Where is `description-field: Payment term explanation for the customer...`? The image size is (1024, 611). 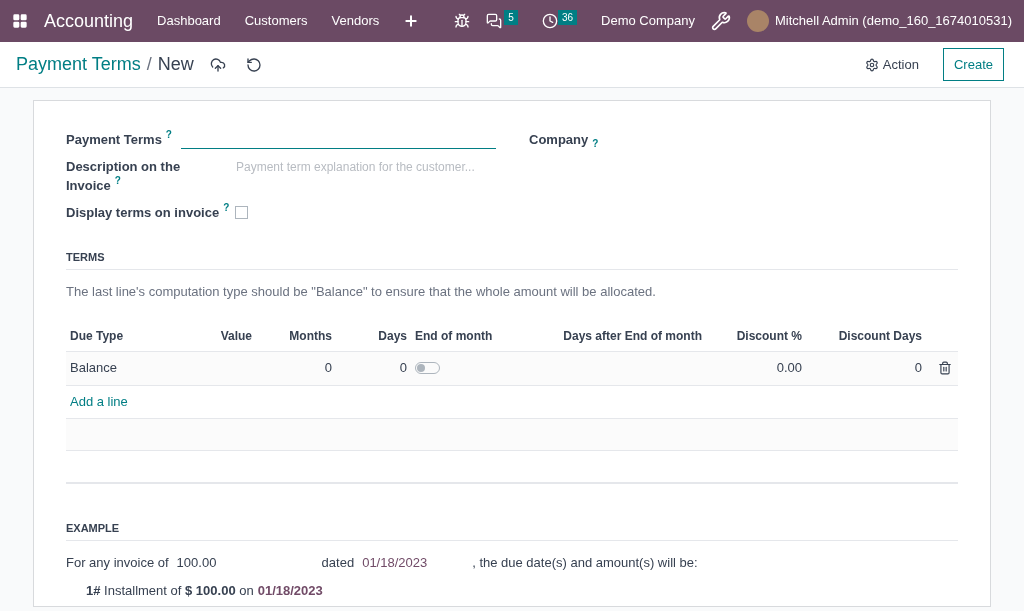 description-field: Payment term explanation for the customer... is located at coordinates (366, 166).